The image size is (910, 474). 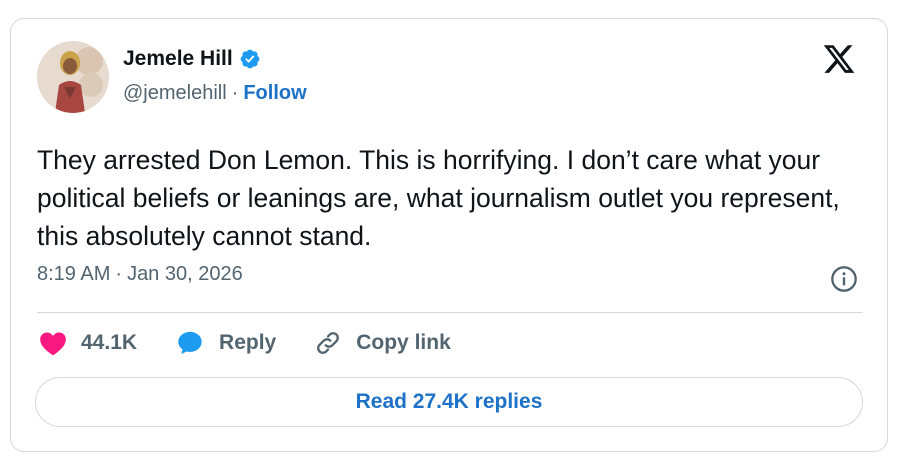 I want to click on author-name: Jemele Hill, so click(x=178, y=59).